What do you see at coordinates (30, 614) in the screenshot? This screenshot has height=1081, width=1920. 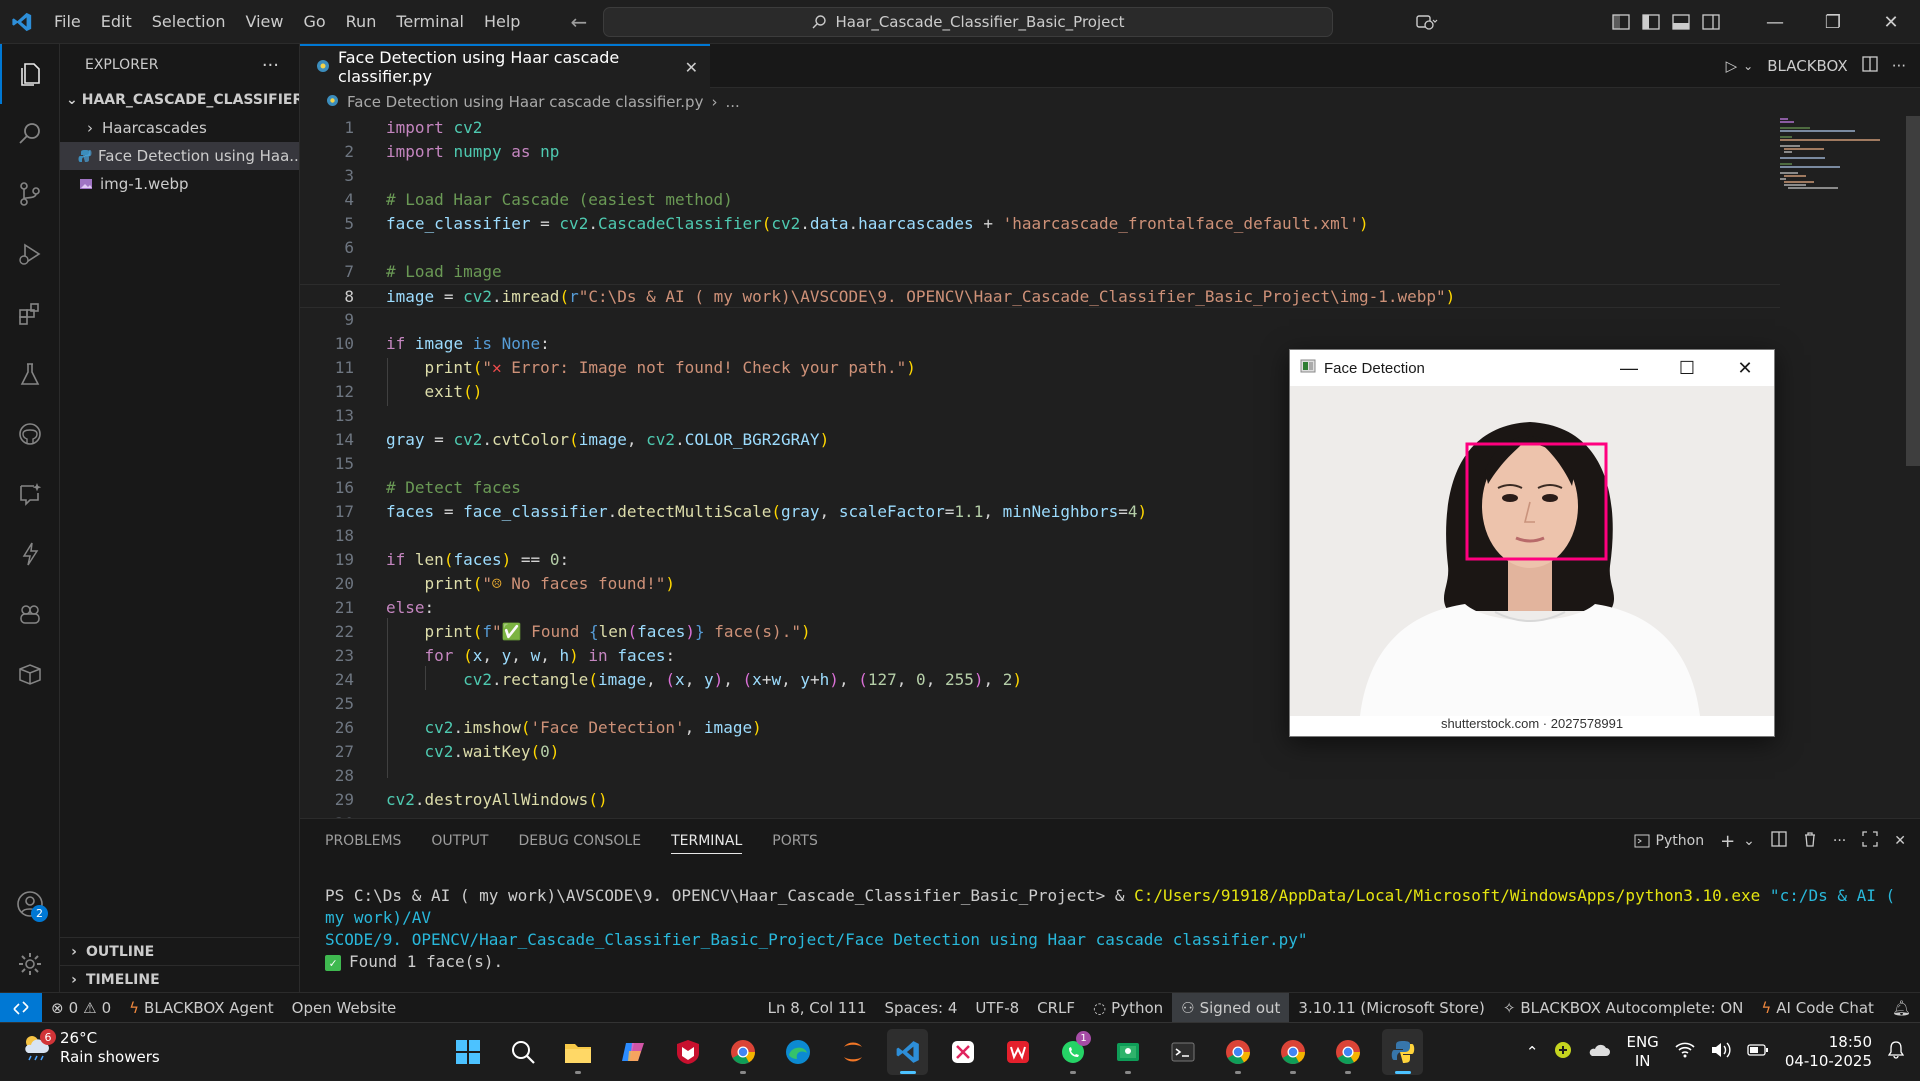 I see `copilot-agent-icon` at bounding box center [30, 614].